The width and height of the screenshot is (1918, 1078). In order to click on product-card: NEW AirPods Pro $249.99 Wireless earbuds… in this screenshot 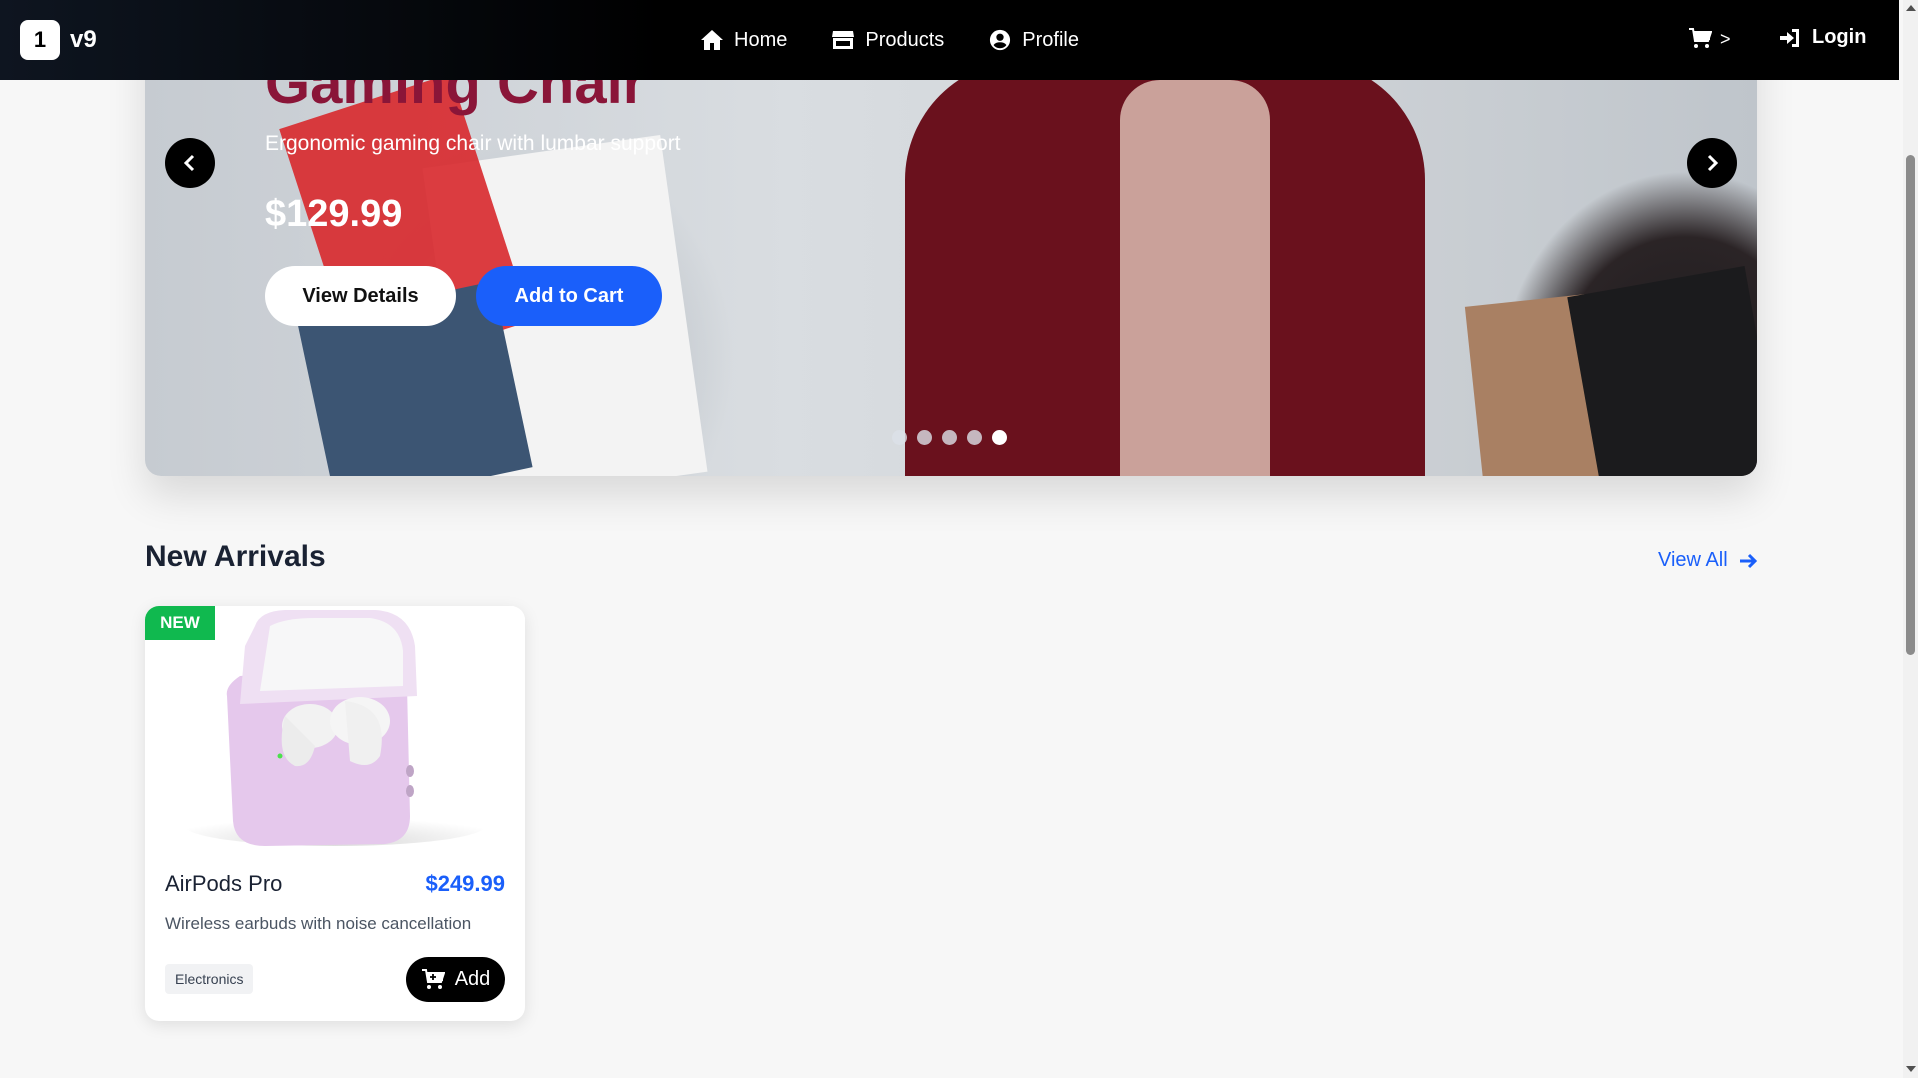, I will do `click(335, 813)`.